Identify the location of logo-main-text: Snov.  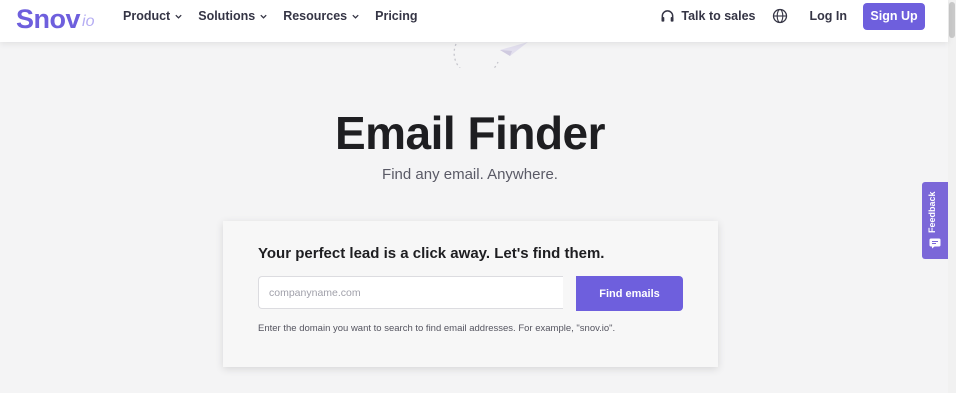
(48, 19).